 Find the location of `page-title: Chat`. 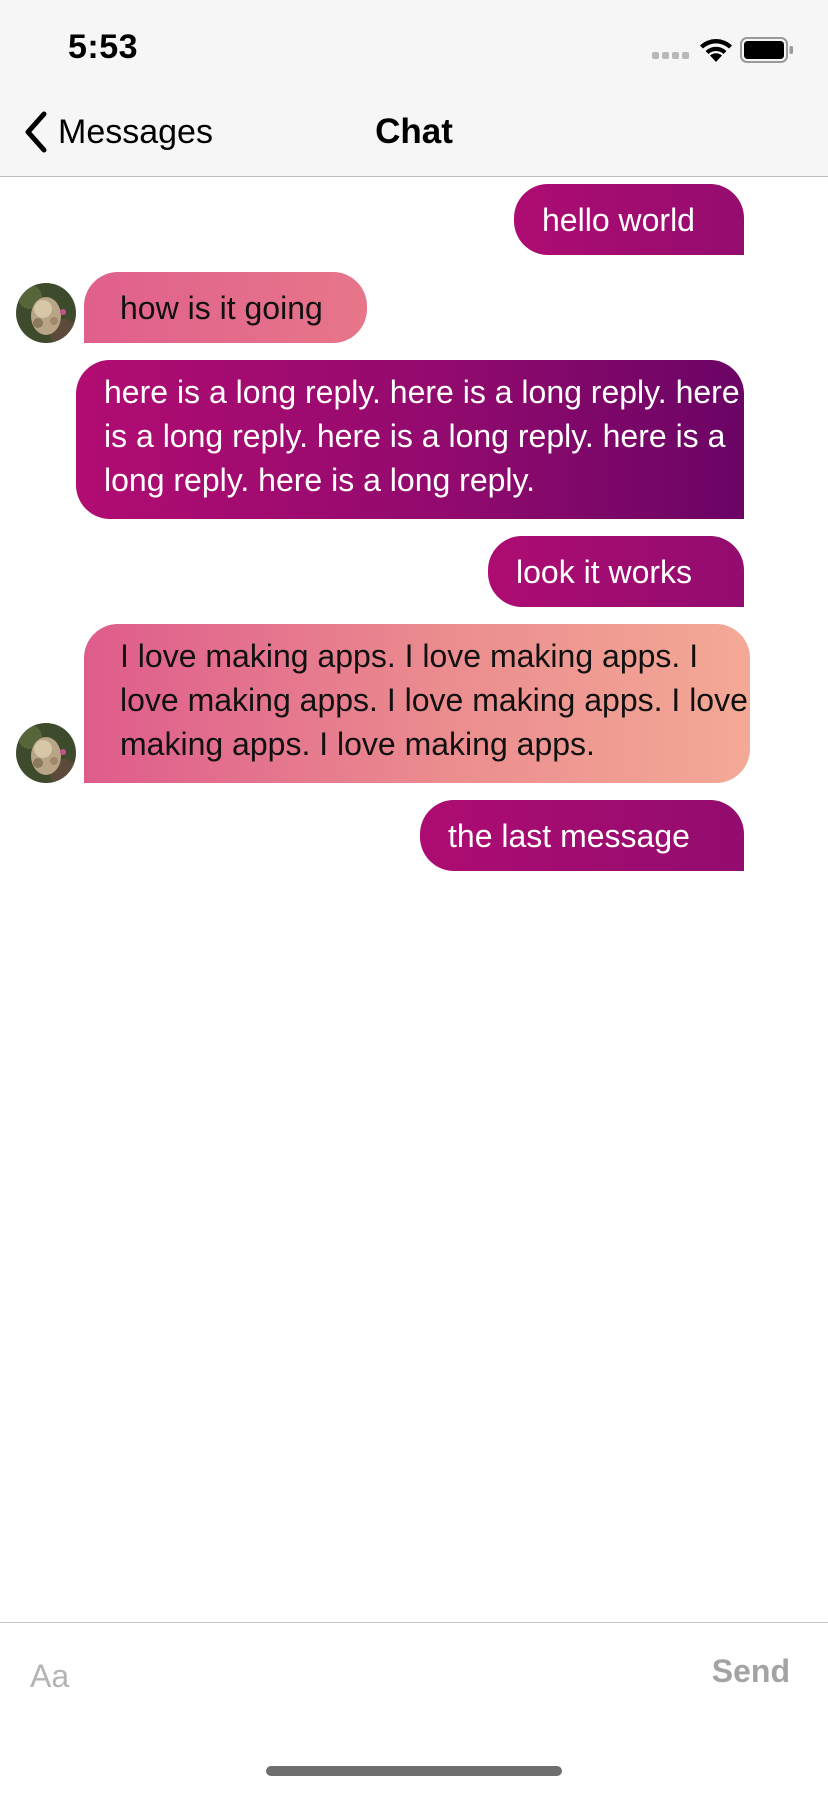

page-title: Chat is located at coordinates (414, 131).